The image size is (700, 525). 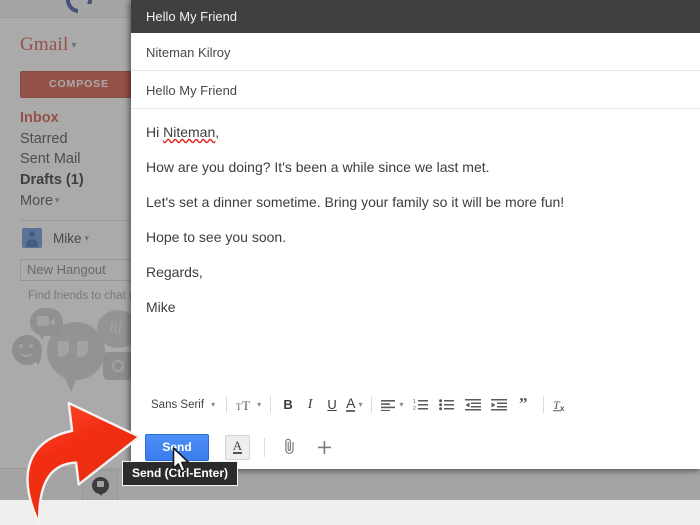 What do you see at coordinates (177, 447) in the screenshot?
I see `send-button: Send` at bounding box center [177, 447].